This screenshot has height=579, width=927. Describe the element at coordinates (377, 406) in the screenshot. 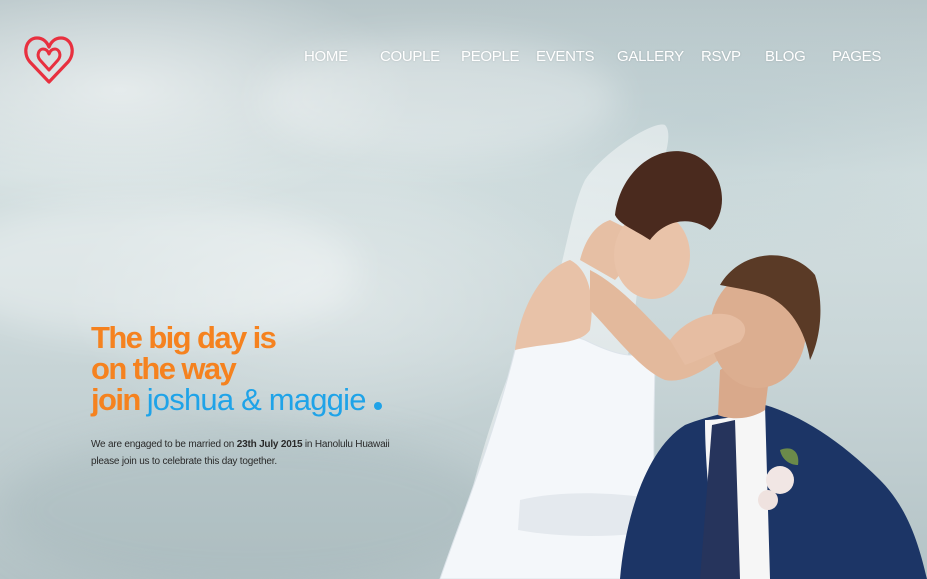

I see `headline-dot` at that location.